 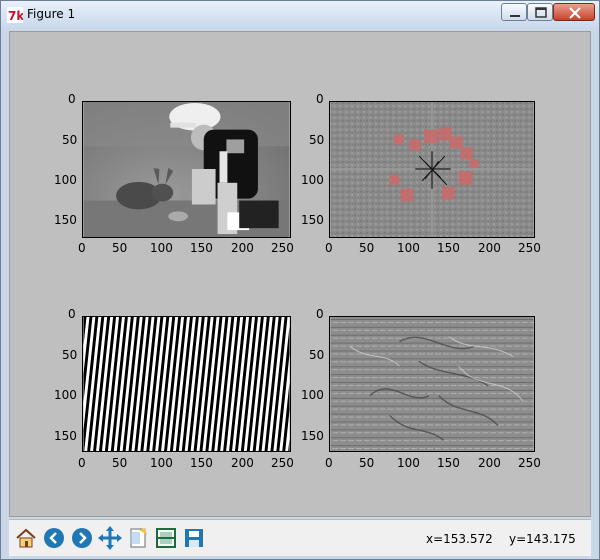 I want to click on forward-icon, so click(x=82, y=538).